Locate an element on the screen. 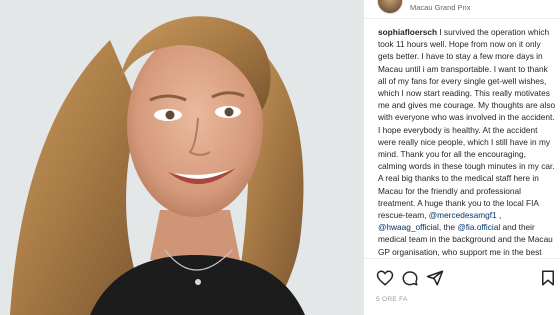  heart-icon is located at coordinates (385, 278).